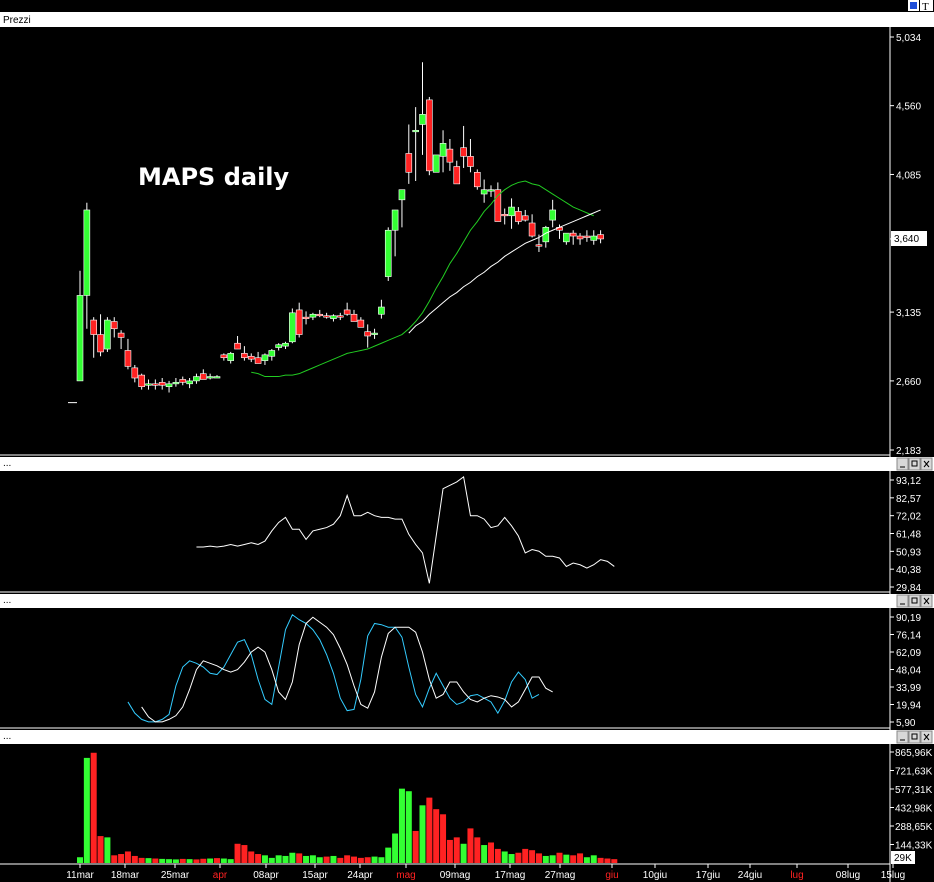 The image size is (934, 882). What do you see at coordinates (913, 5) in the screenshot?
I see `square-icon` at bounding box center [913, 5].